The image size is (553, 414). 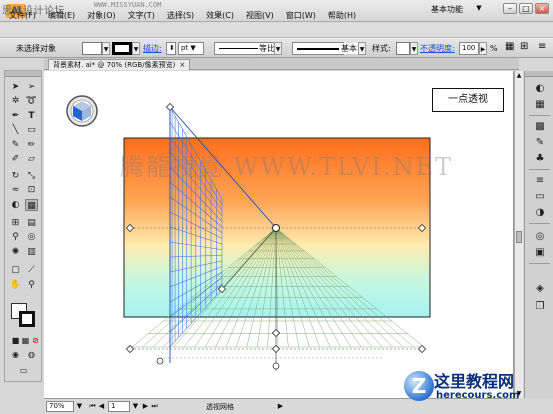 I want to click on magic-wand-icon: ✲, so click(x=15, y=101).